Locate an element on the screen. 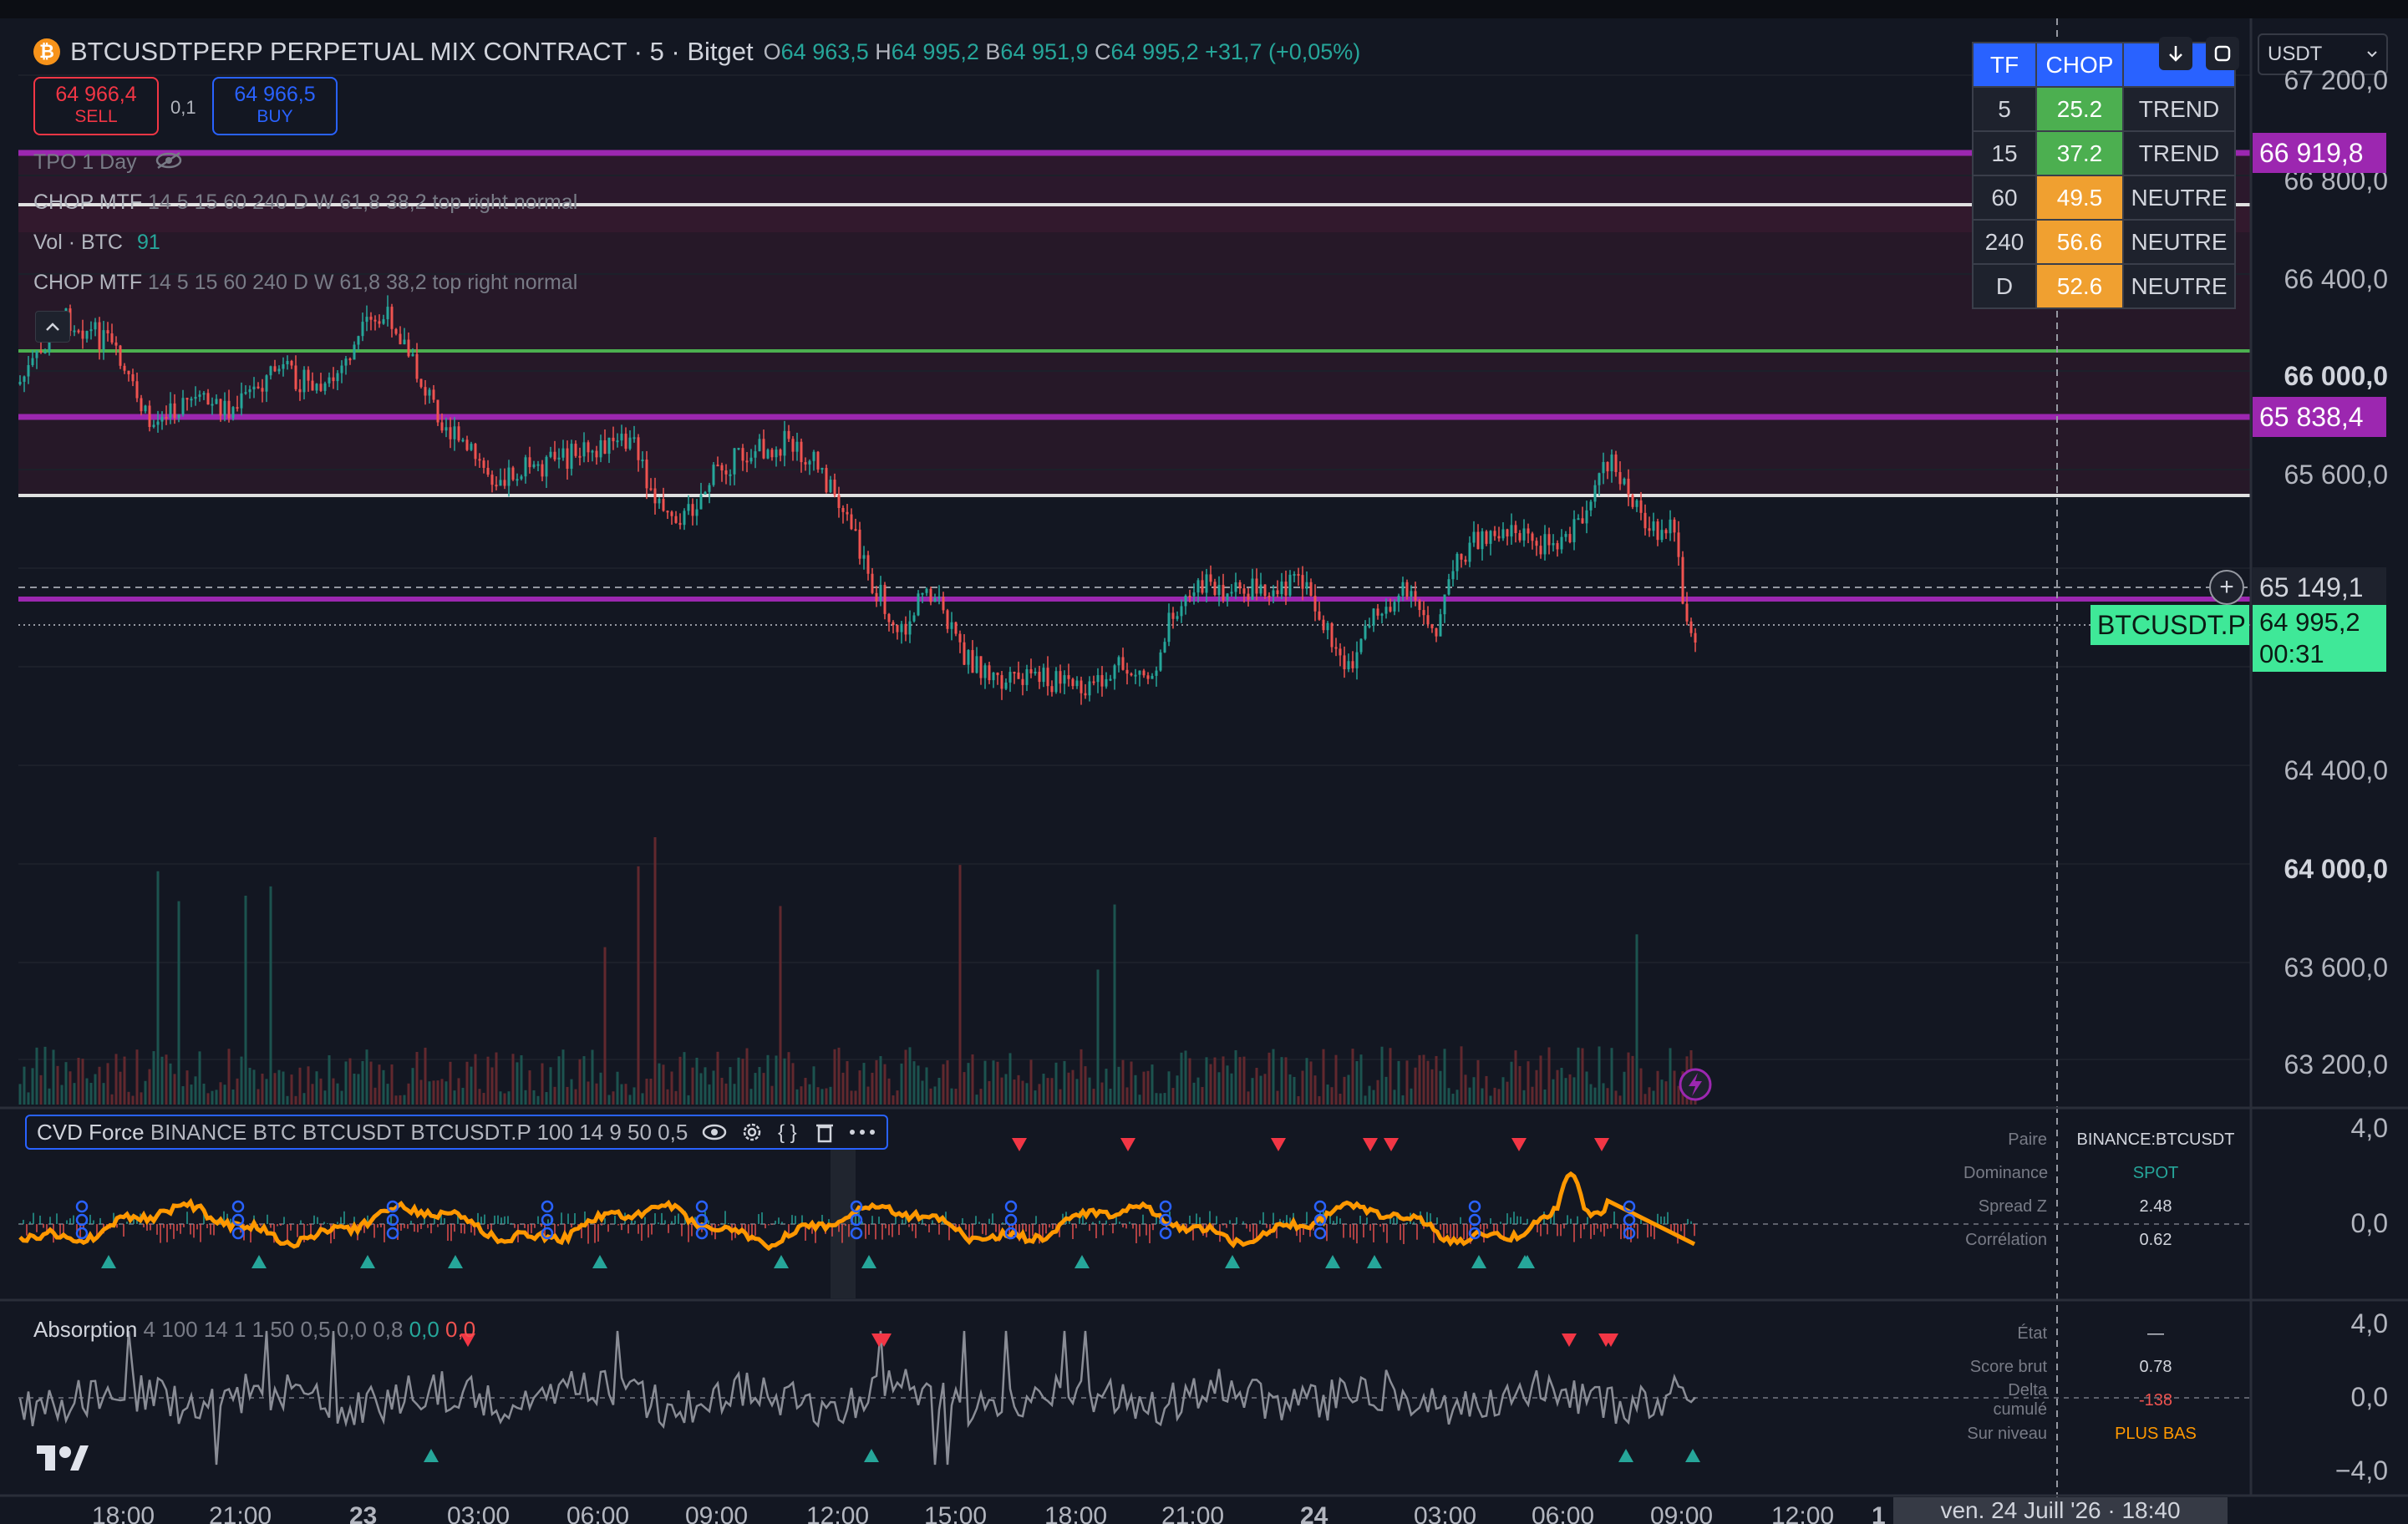 Image resolution: width=2408 pixels, height=1524 pixels. crosshair-price-tag: 65 149,1 is located at coordinates (2320, 587).